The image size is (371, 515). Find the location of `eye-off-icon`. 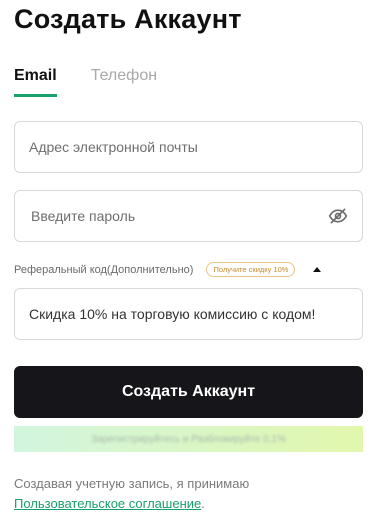

eye-off-icon is located at coordinates (338, 216).